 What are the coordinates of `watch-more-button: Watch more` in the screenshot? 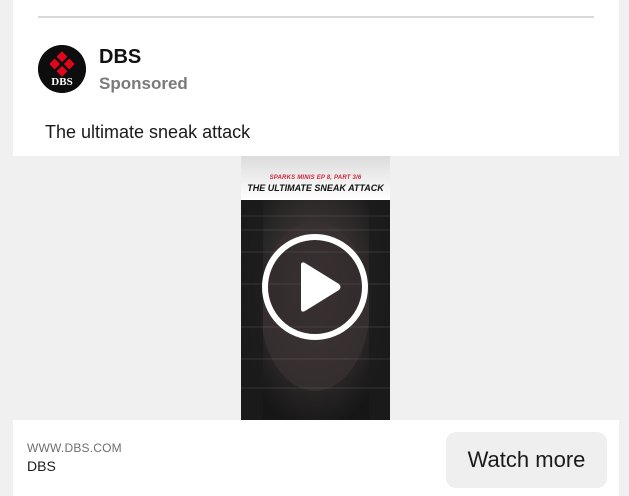 It's located at (526, 460).